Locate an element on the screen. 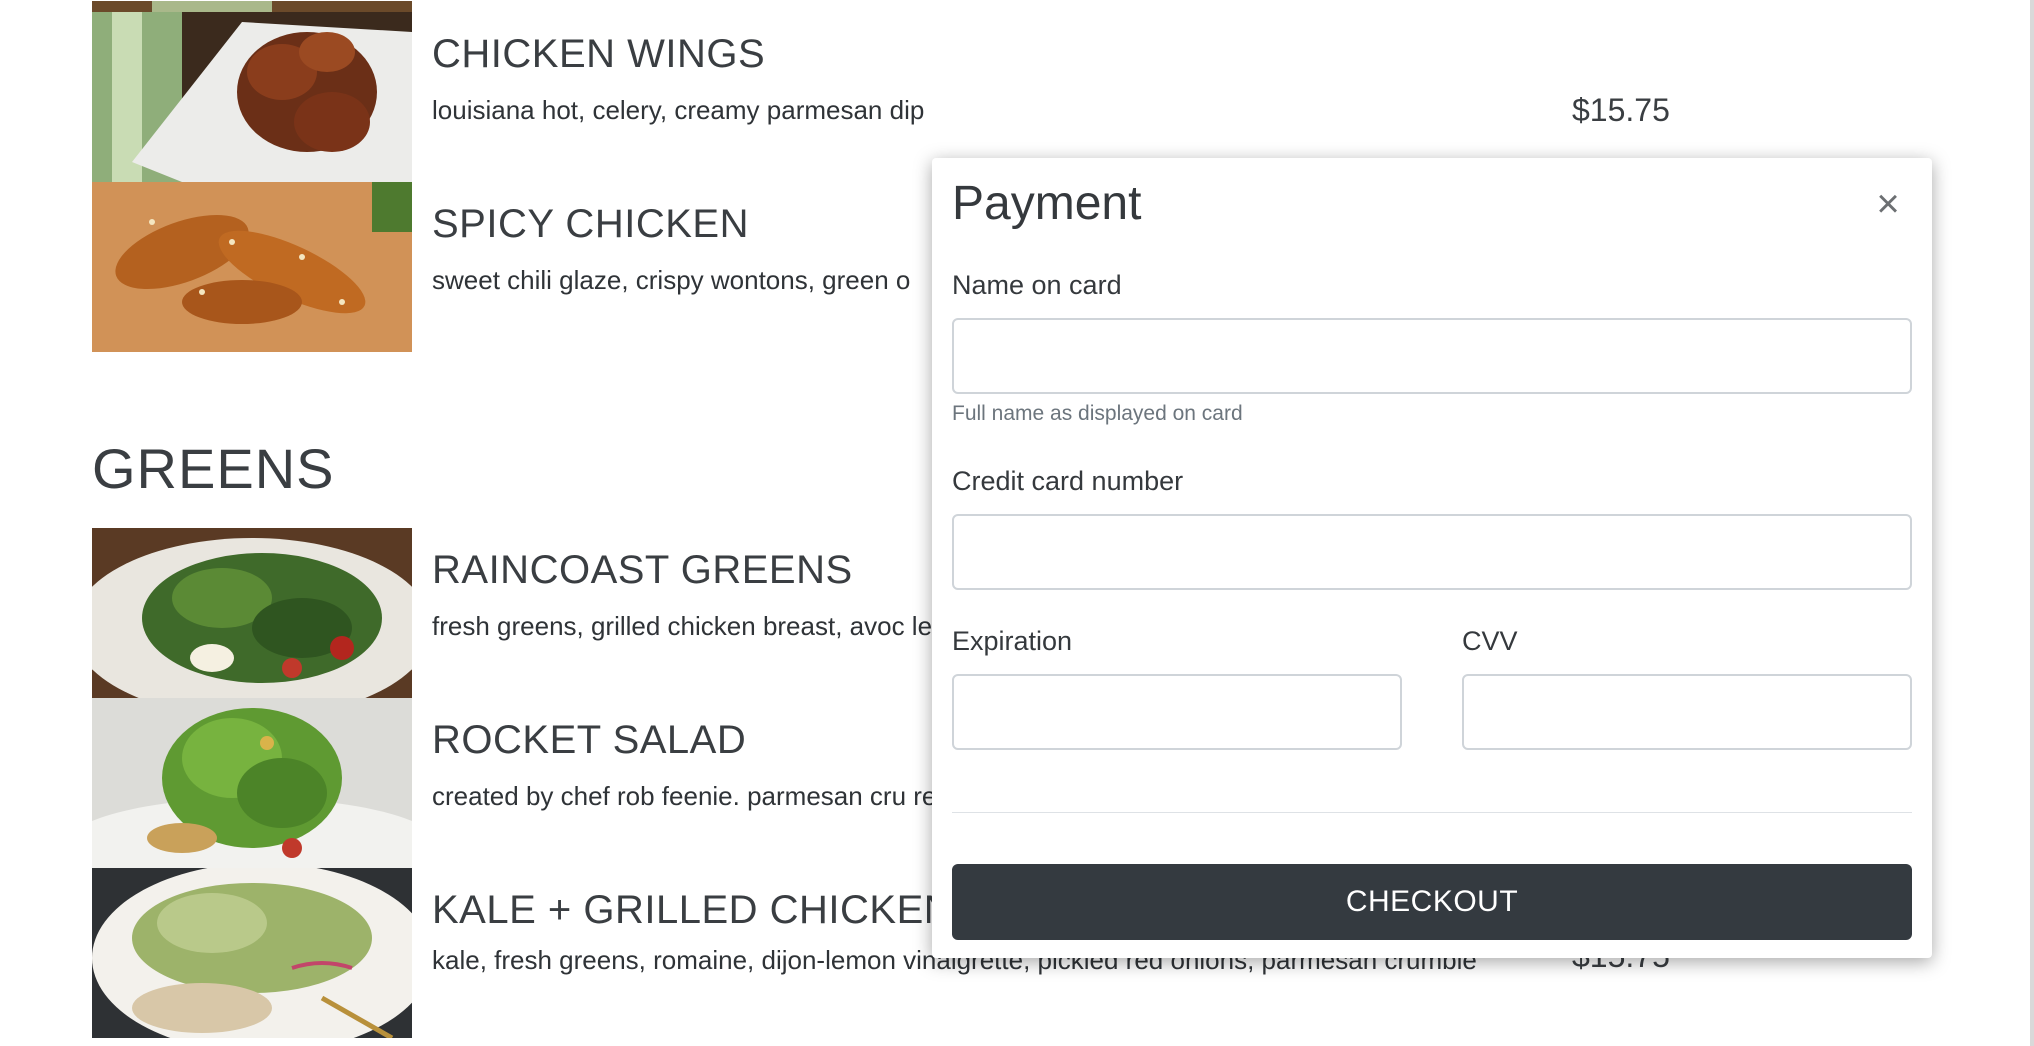 This screenshot has height=1046, width=2034. close-icon: × is located at coordinates (1888, 204).